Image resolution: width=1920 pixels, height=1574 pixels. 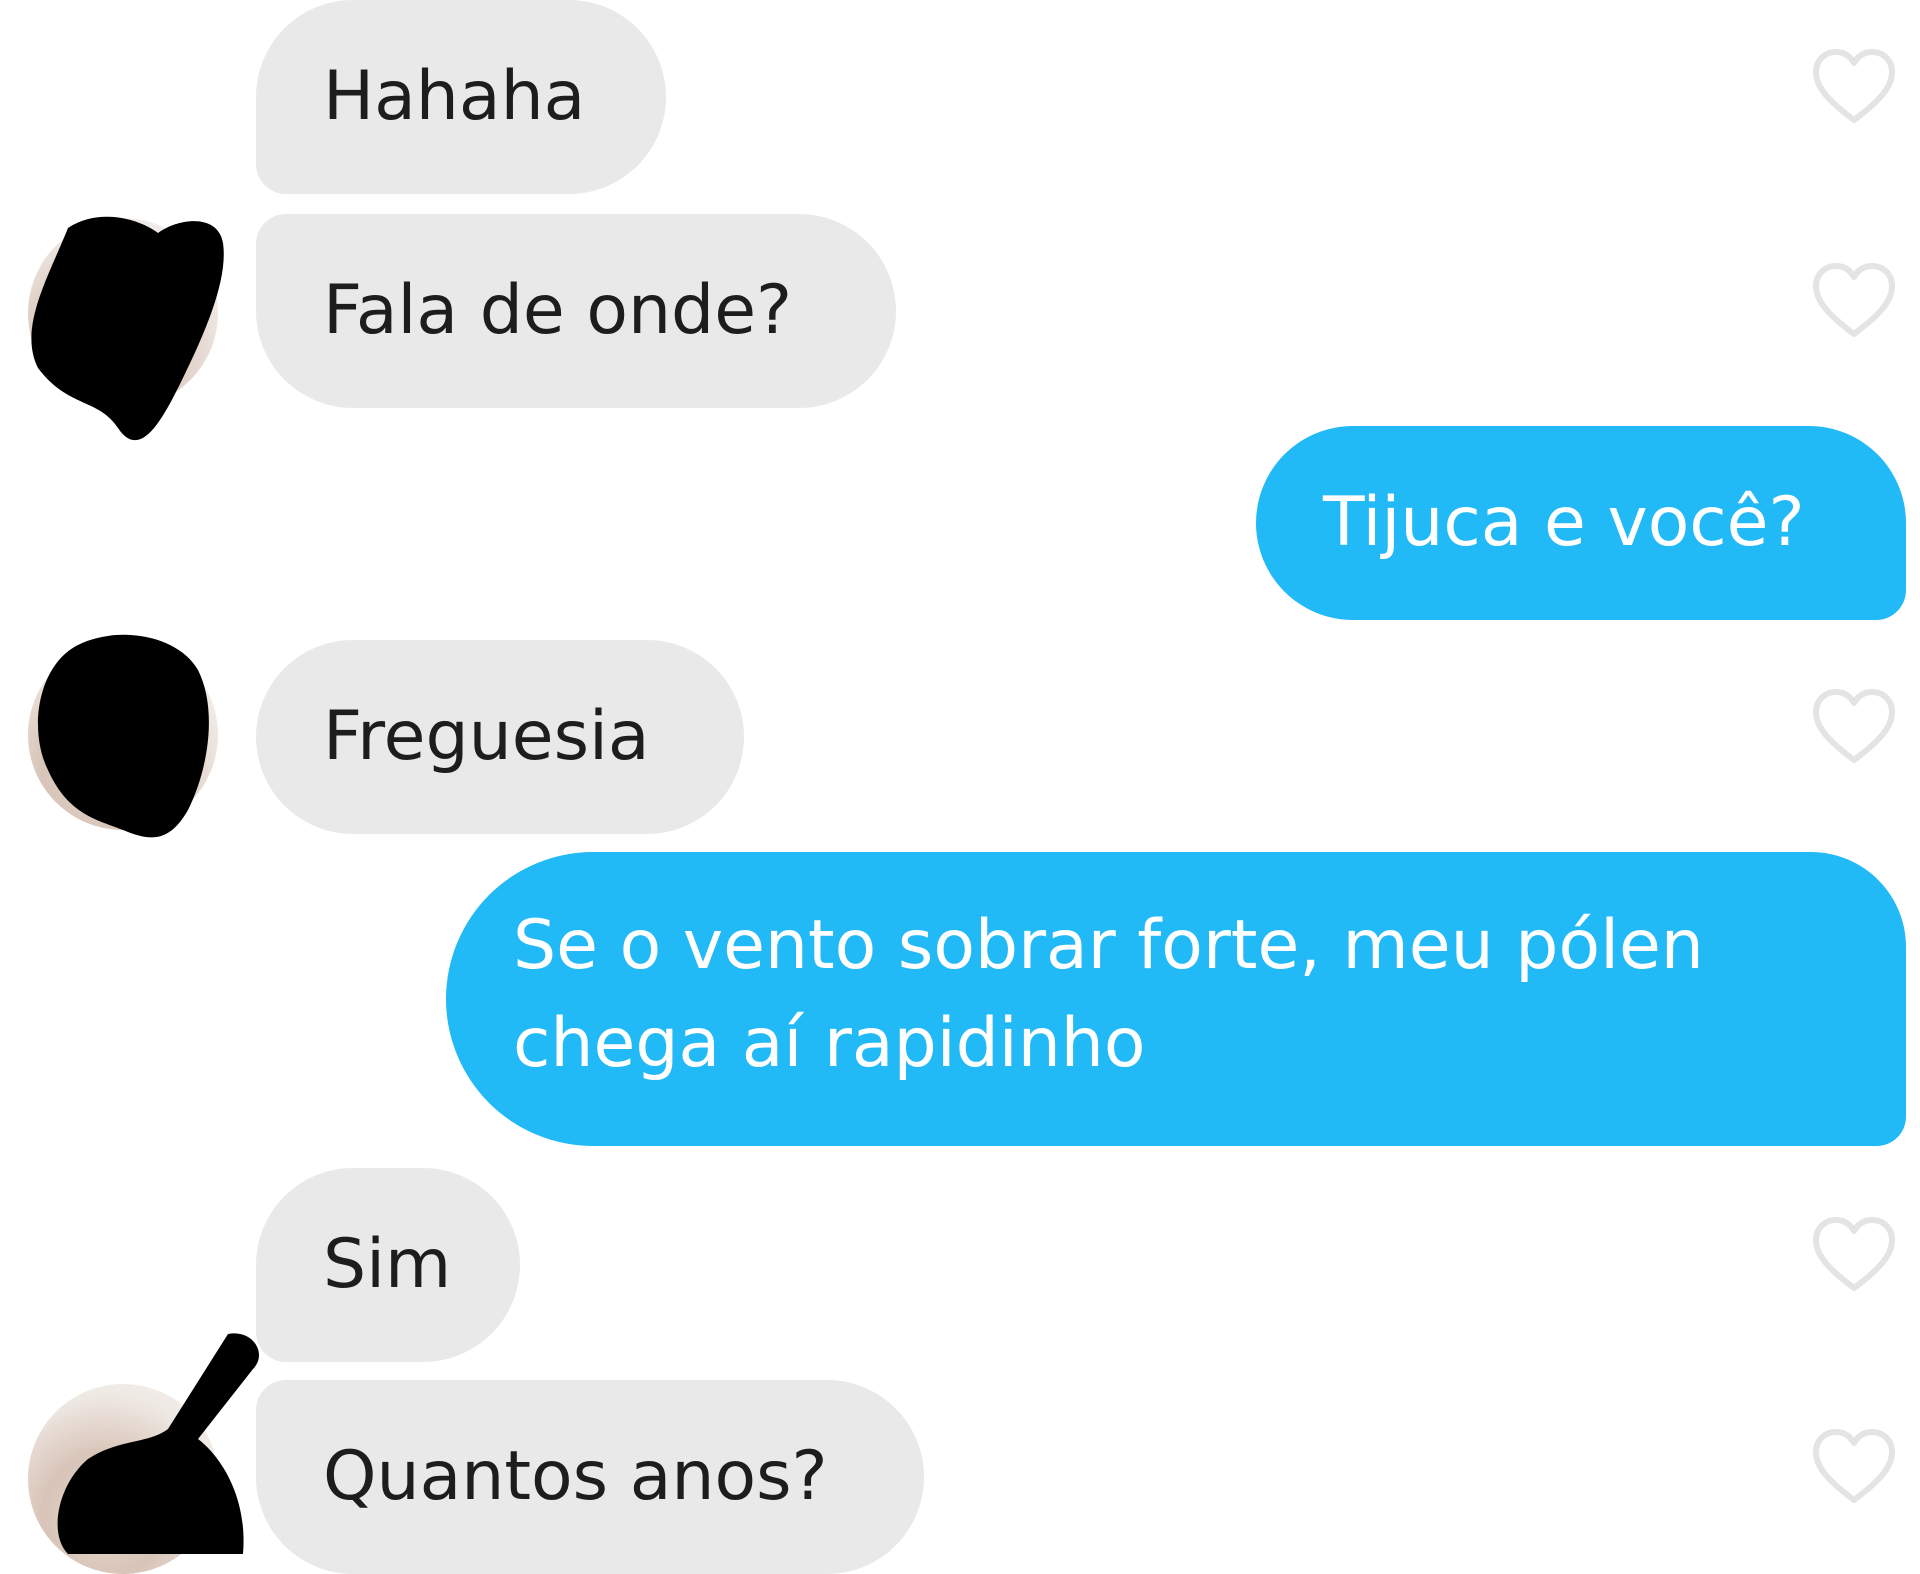 I want to click on message-text: Tijuca e você?, so click(x=1564, y=522).